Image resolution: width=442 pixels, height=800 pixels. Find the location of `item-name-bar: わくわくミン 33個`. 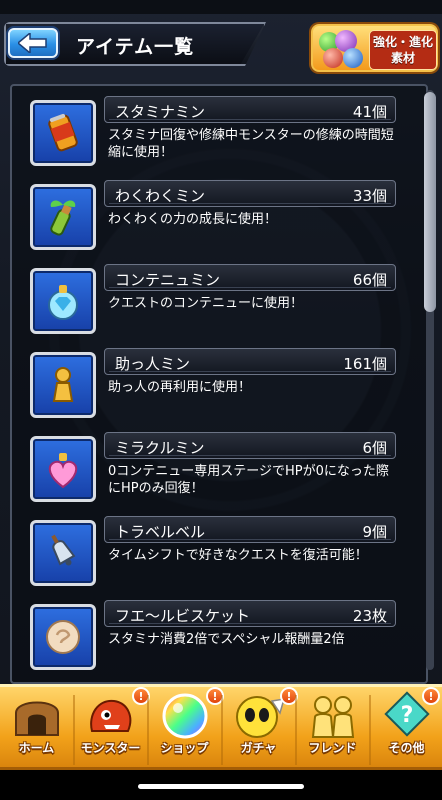

item-name-bar: わくわくミン 33個 is located at coordinates (250, 193).